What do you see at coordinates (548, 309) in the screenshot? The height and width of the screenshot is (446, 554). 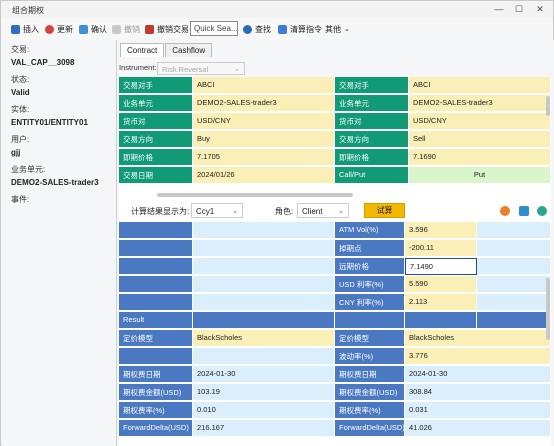 I see `result-vertical-scrollbar` at bounding box center [548, 309].